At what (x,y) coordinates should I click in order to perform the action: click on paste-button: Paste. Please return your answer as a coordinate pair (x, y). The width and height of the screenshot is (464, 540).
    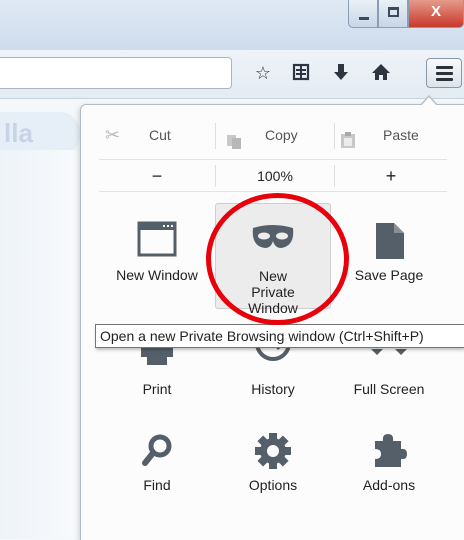
    Looking at the image, I should click on (391, 136).